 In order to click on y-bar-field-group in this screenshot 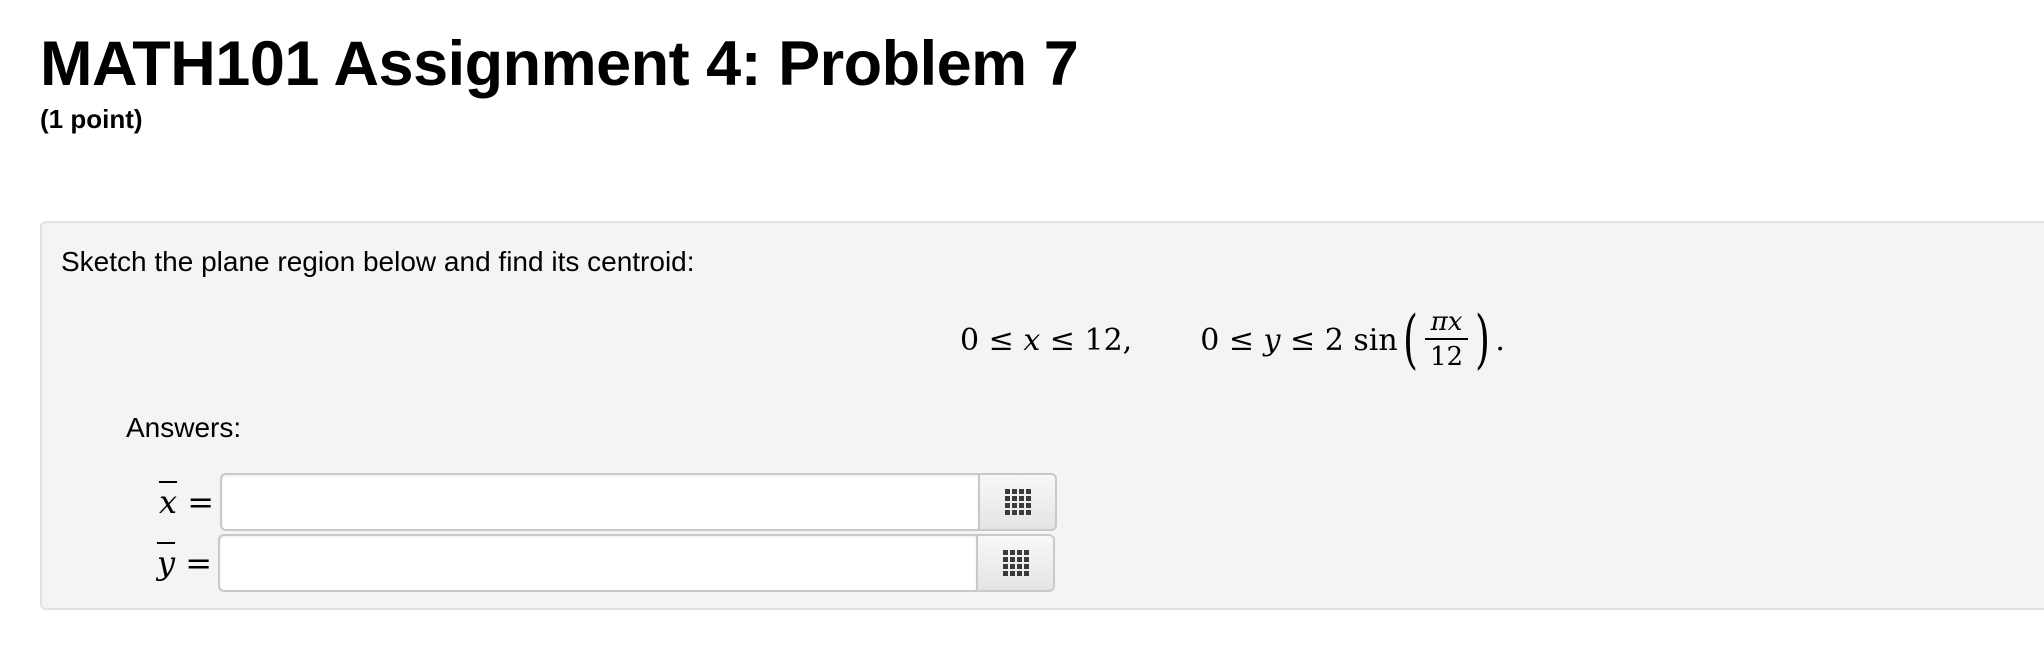, I will do `click(636, 563)`.